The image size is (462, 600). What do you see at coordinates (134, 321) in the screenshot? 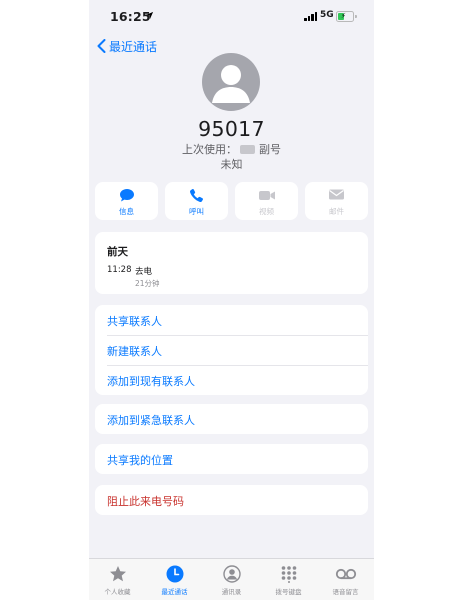
I see `share-contact-label: 共享联系人` at bounding box center [134, 321].